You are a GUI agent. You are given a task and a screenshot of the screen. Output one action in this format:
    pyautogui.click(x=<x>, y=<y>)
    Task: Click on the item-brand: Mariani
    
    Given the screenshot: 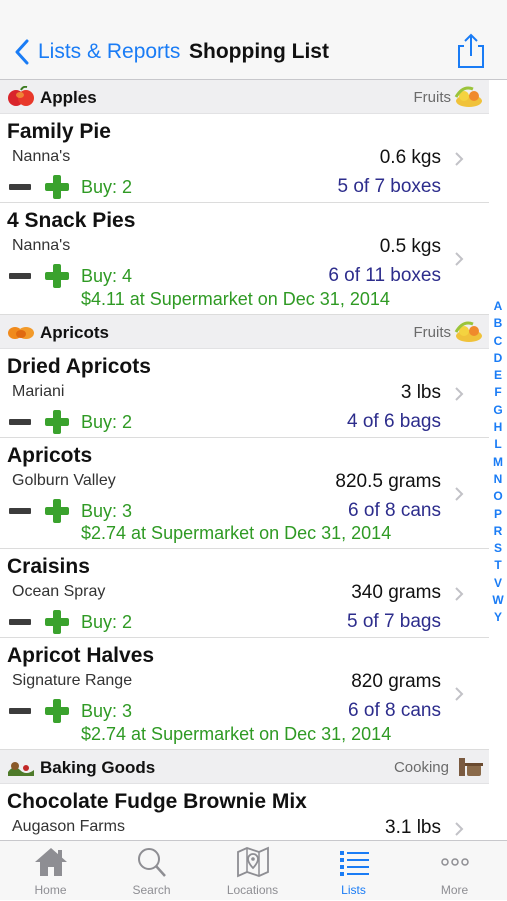 What is the action you would take?
    pyautogui.click(x=38, y=391)
    